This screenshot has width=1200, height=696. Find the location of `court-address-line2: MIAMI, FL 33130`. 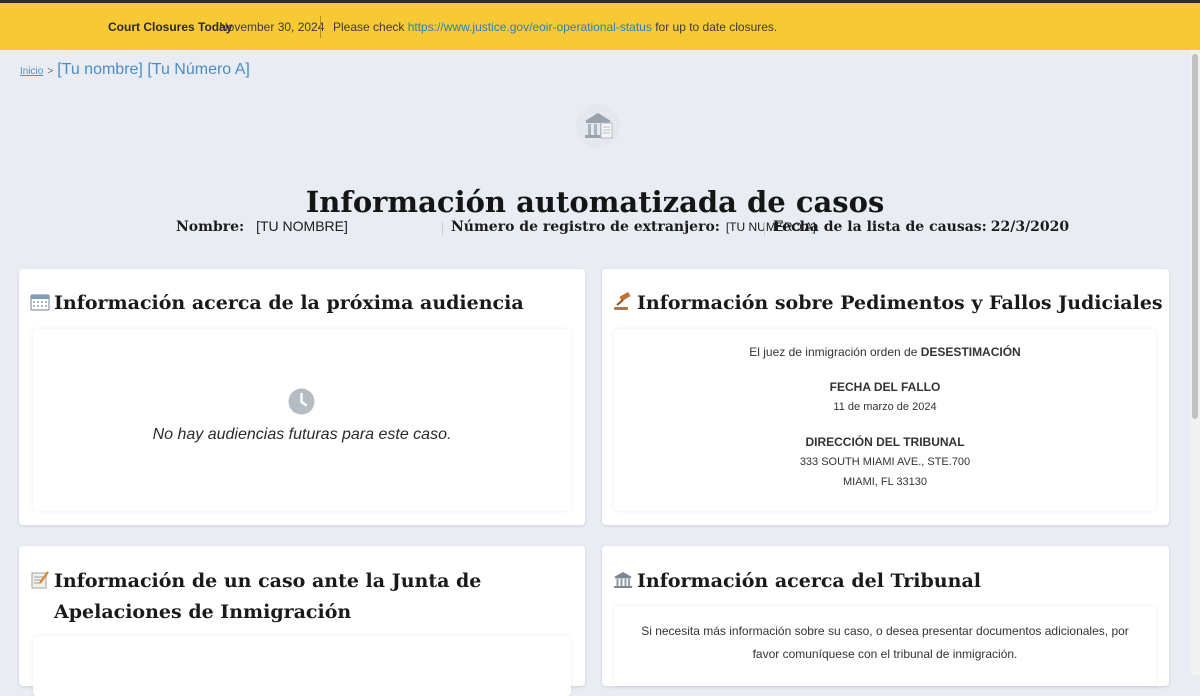

court-address-line2: MIAMI, FL 33130 is located at coordinates (885, 482).